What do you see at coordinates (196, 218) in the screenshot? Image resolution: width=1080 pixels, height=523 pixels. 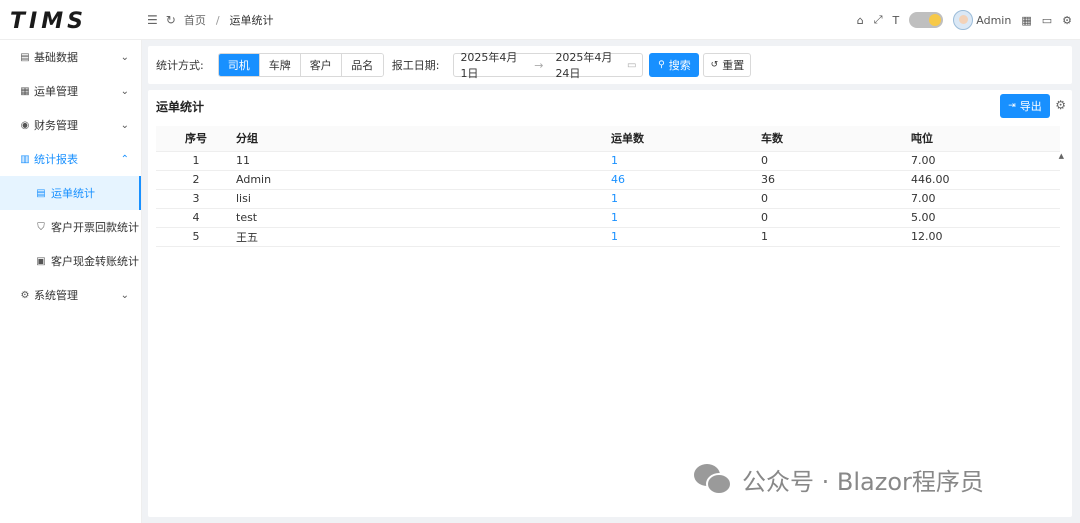 I see `cell-index: 4` at bounding box center [196, 218].